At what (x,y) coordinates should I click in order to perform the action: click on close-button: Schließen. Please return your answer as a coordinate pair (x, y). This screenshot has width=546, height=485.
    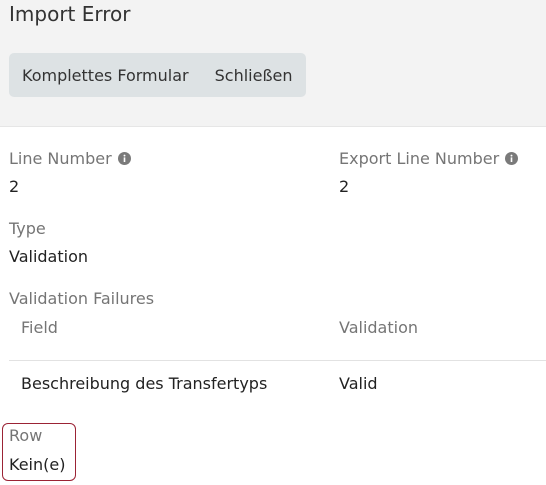
    Looking at the image, I should click on (254, 75).